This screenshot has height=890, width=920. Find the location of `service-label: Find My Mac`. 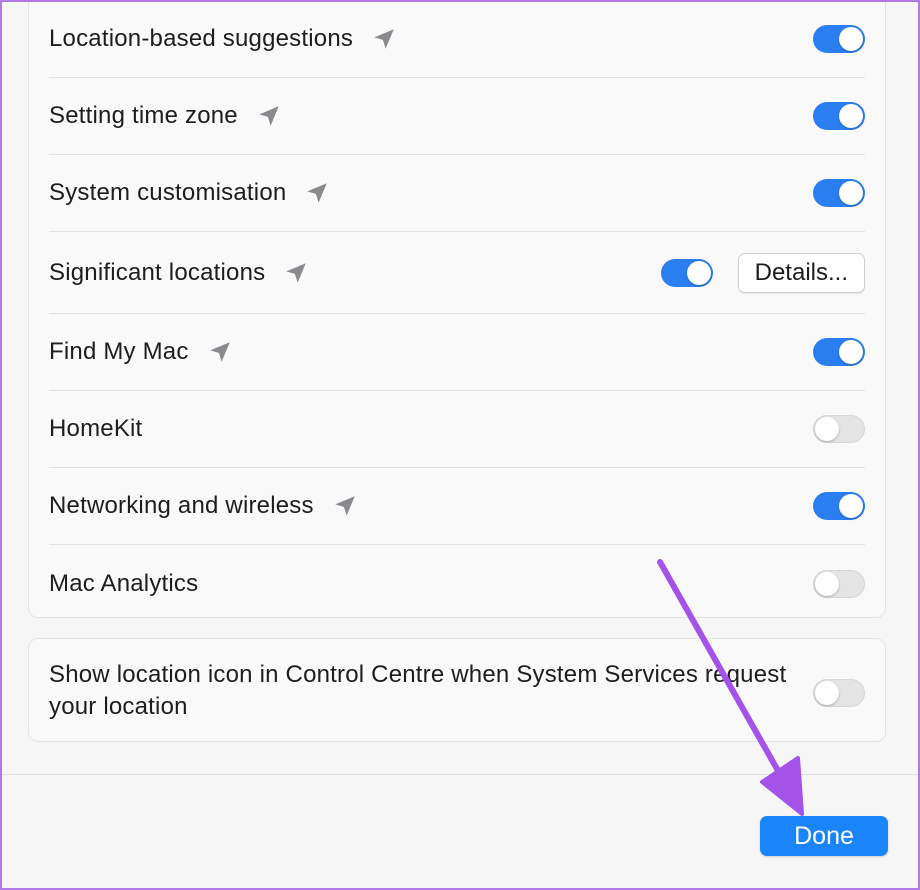

service-label: Find My Mac is located at coordinates (119, 351).